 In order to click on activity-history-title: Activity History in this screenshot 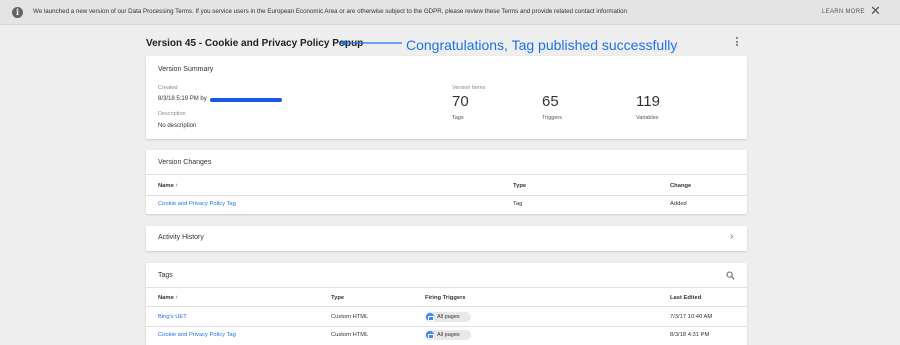, I will do `click(181, 237)`.